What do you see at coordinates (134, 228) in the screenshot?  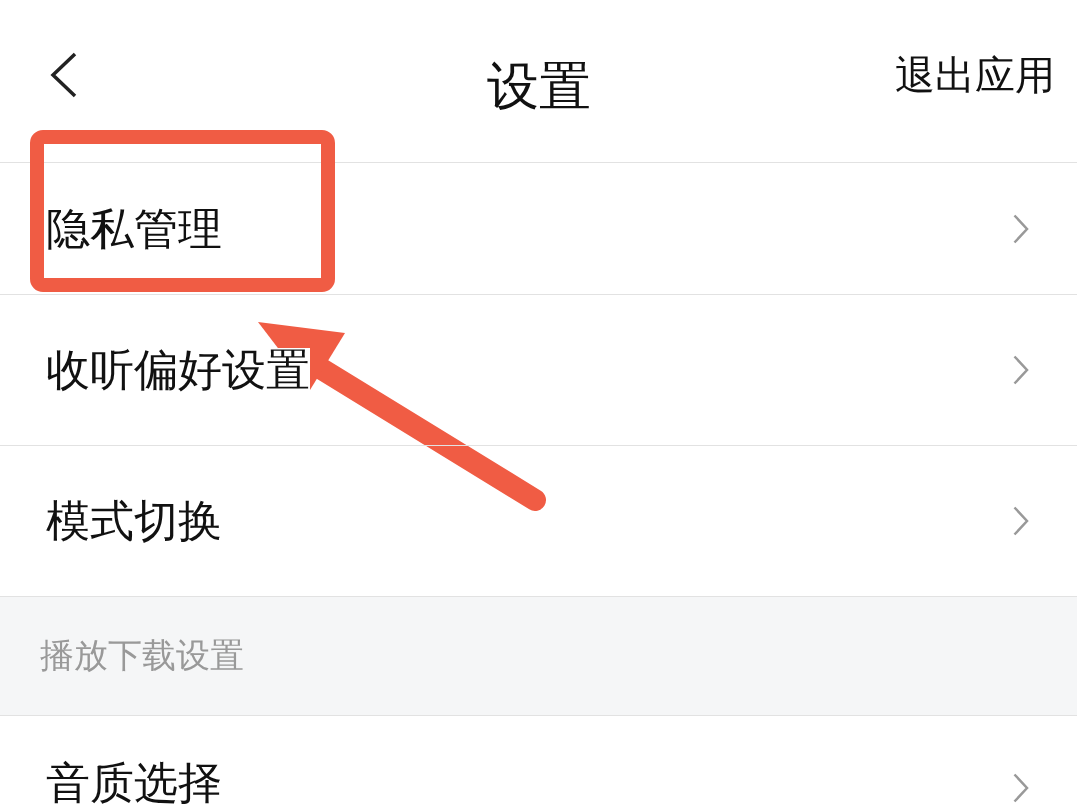 I see `row-label: 隐私管理` at bounding box center [134, 228].